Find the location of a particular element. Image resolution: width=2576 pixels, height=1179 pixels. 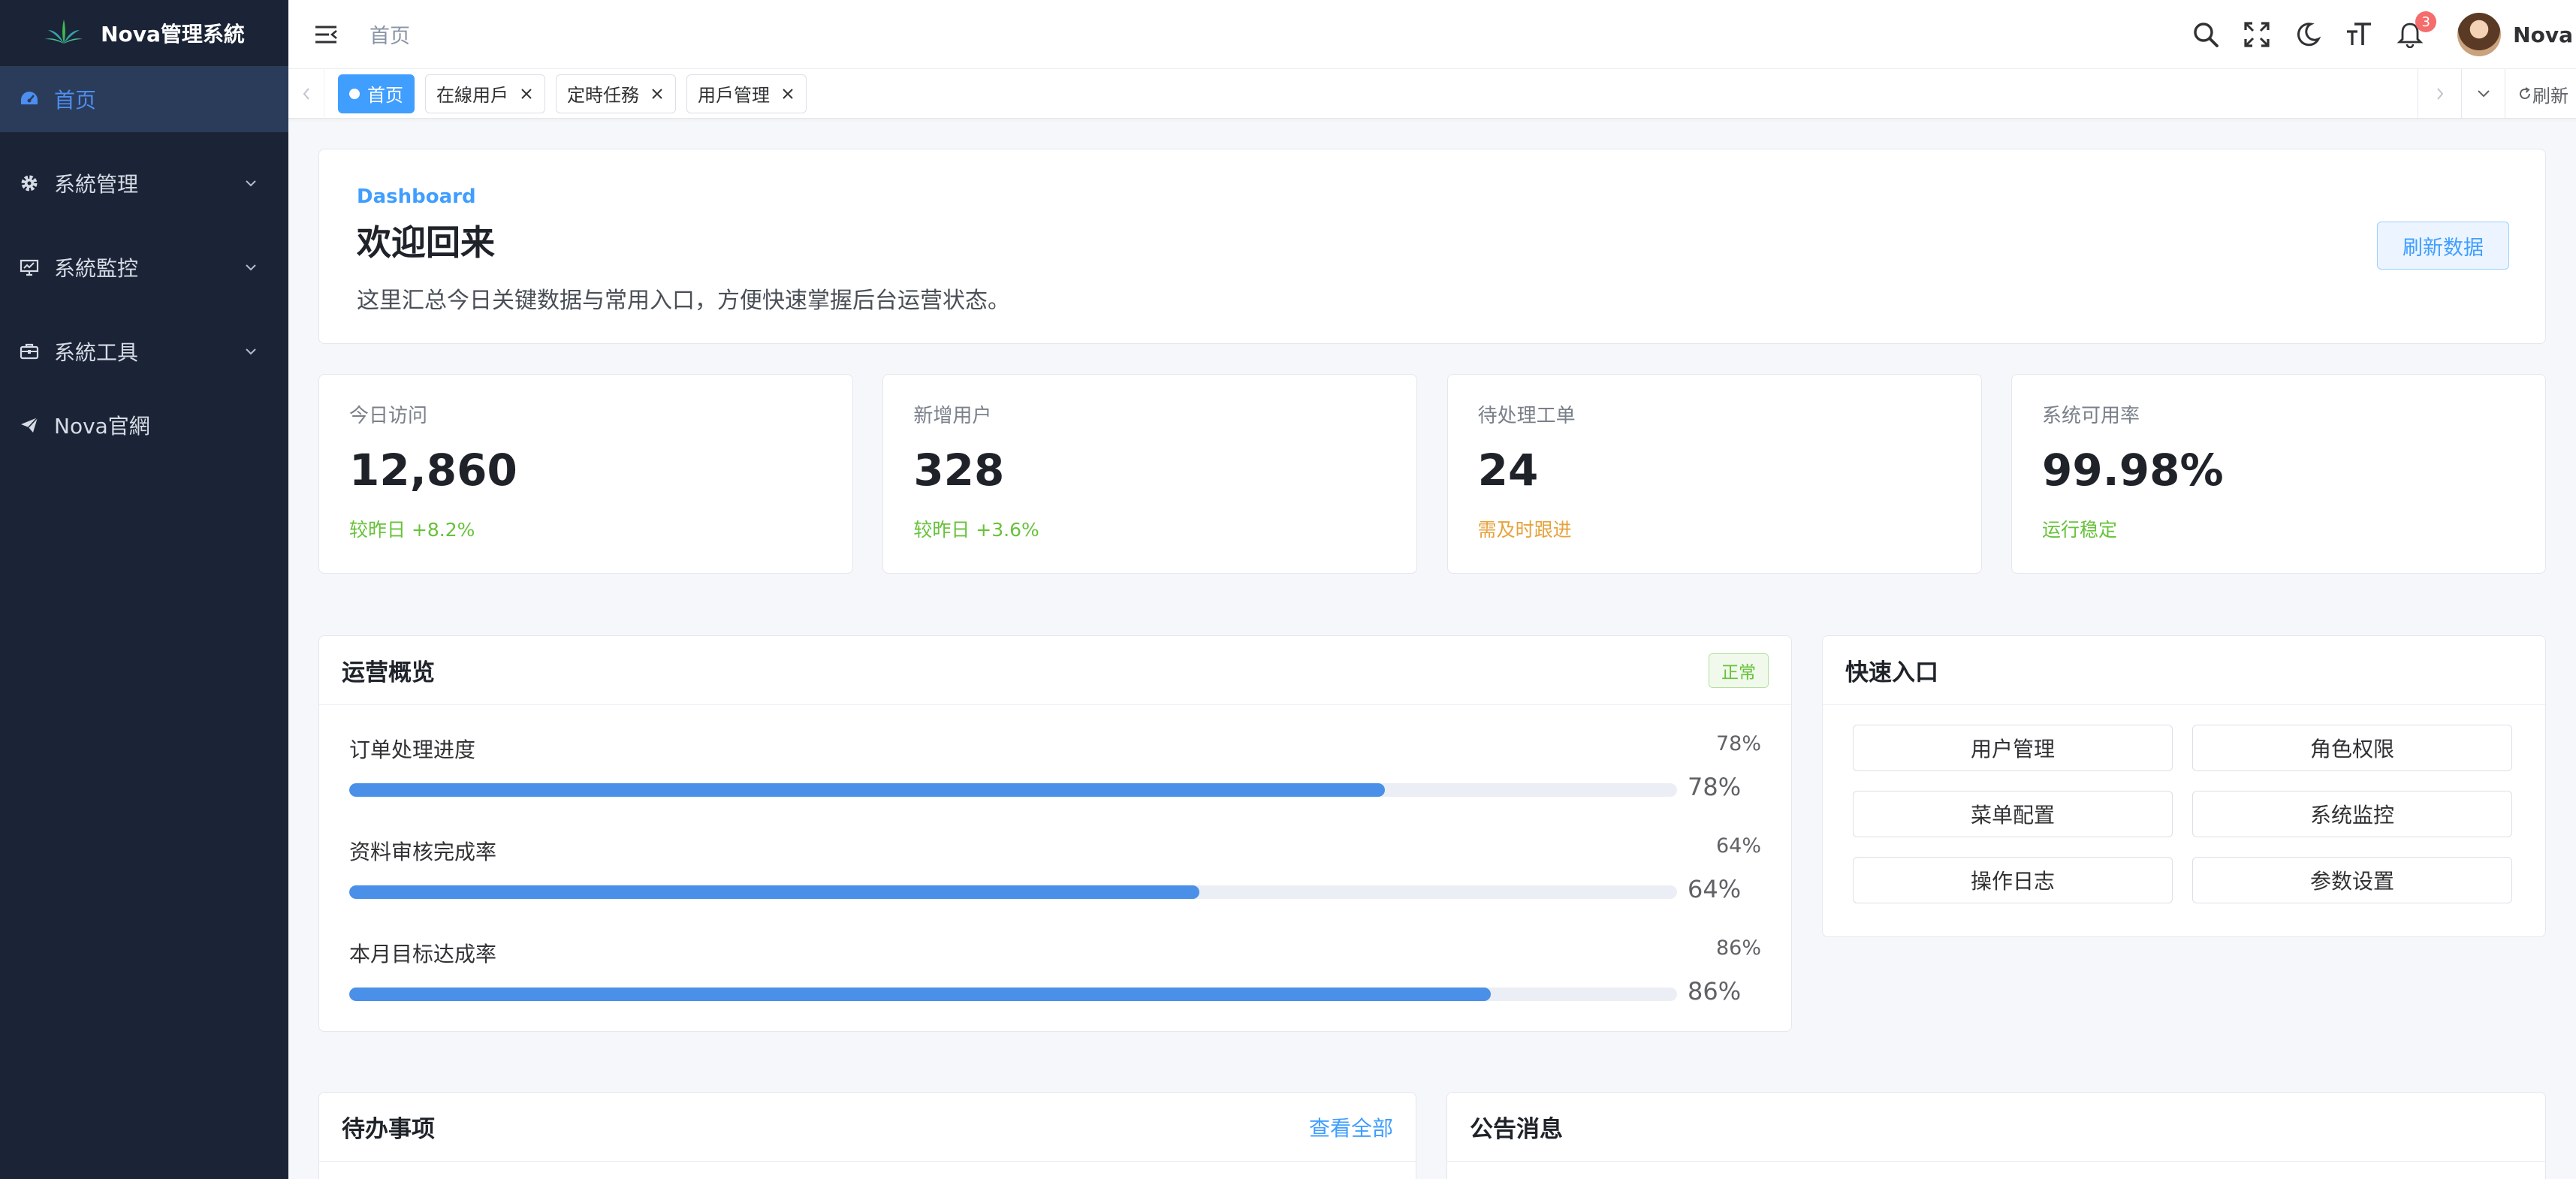

card-title: 快速入口 is located at coordinates (1891, 672).